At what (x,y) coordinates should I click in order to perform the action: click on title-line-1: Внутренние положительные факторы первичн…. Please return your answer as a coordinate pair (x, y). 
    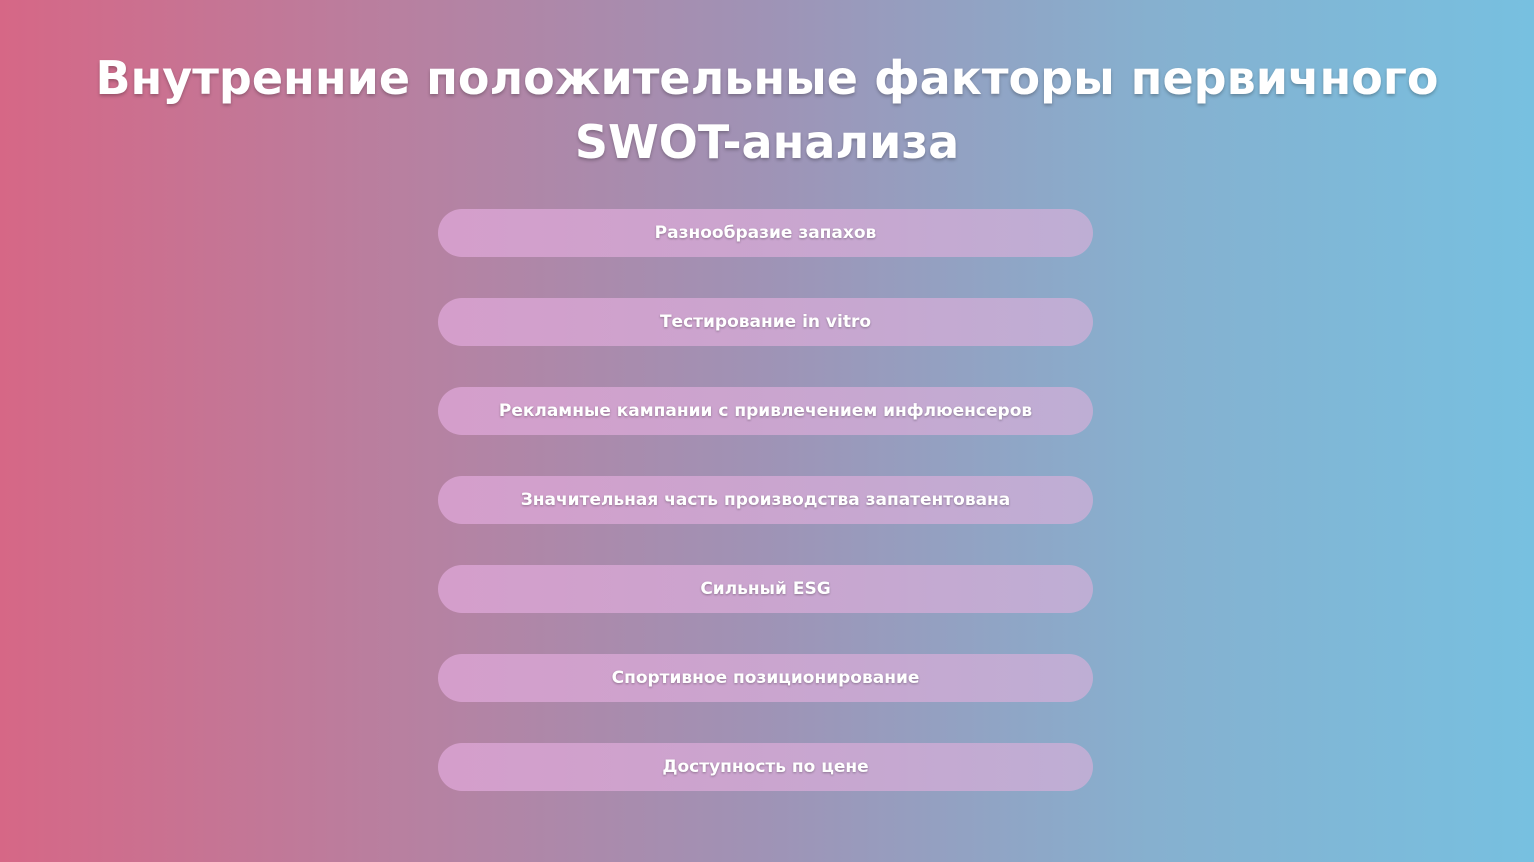
    Looking at the image, I should click on (767, 78).